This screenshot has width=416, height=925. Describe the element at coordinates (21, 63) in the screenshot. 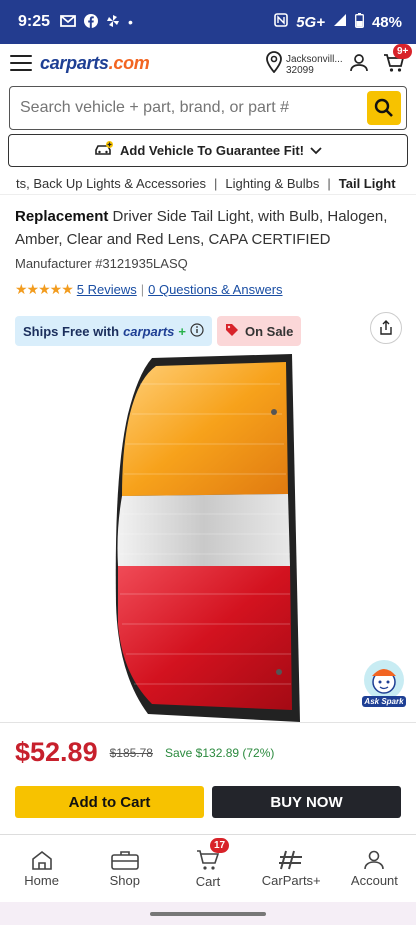

I see `menu-icon` at that location.